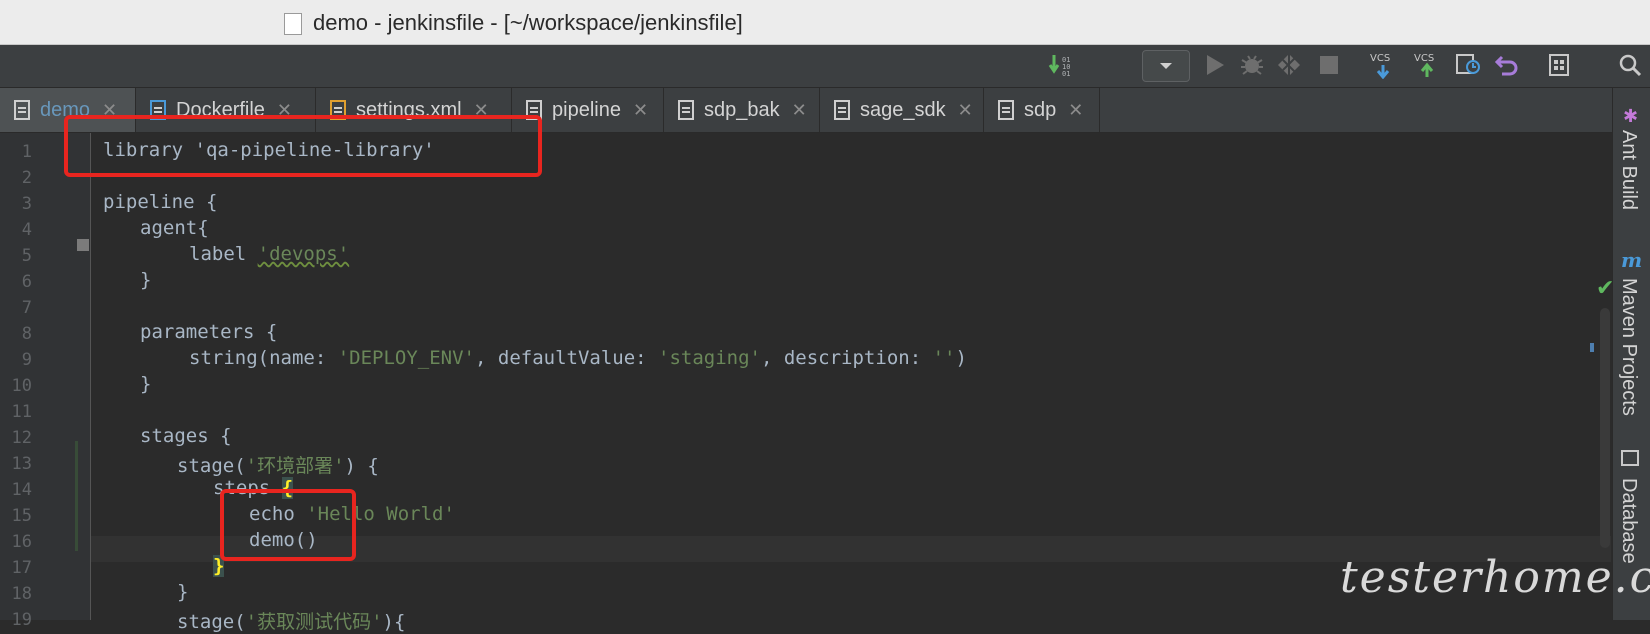 The image size is (1650, 634). I want to click on line-number: 10, so click(21, 386).